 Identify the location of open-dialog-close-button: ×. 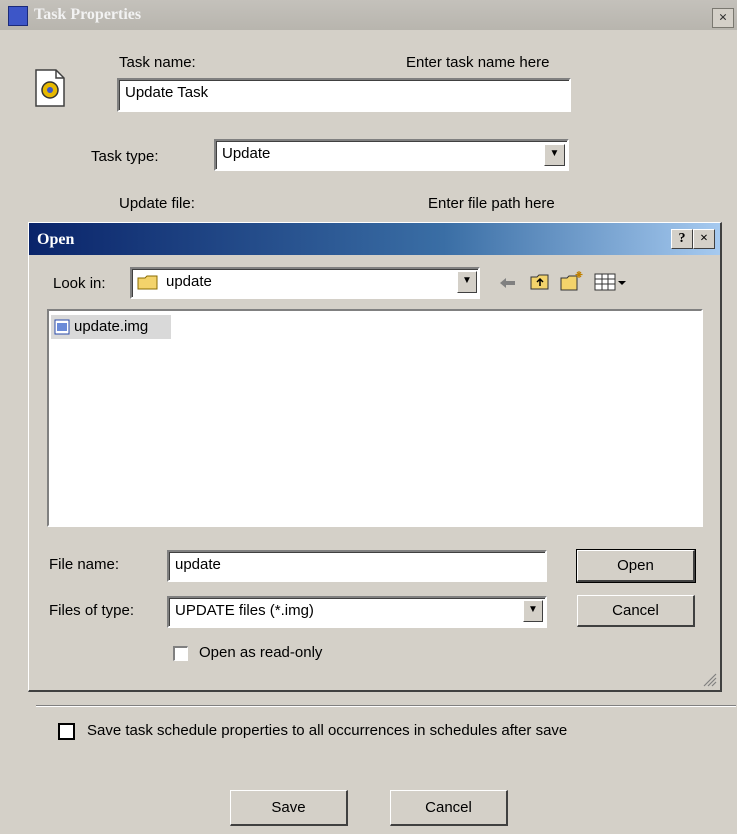
(704, 239).